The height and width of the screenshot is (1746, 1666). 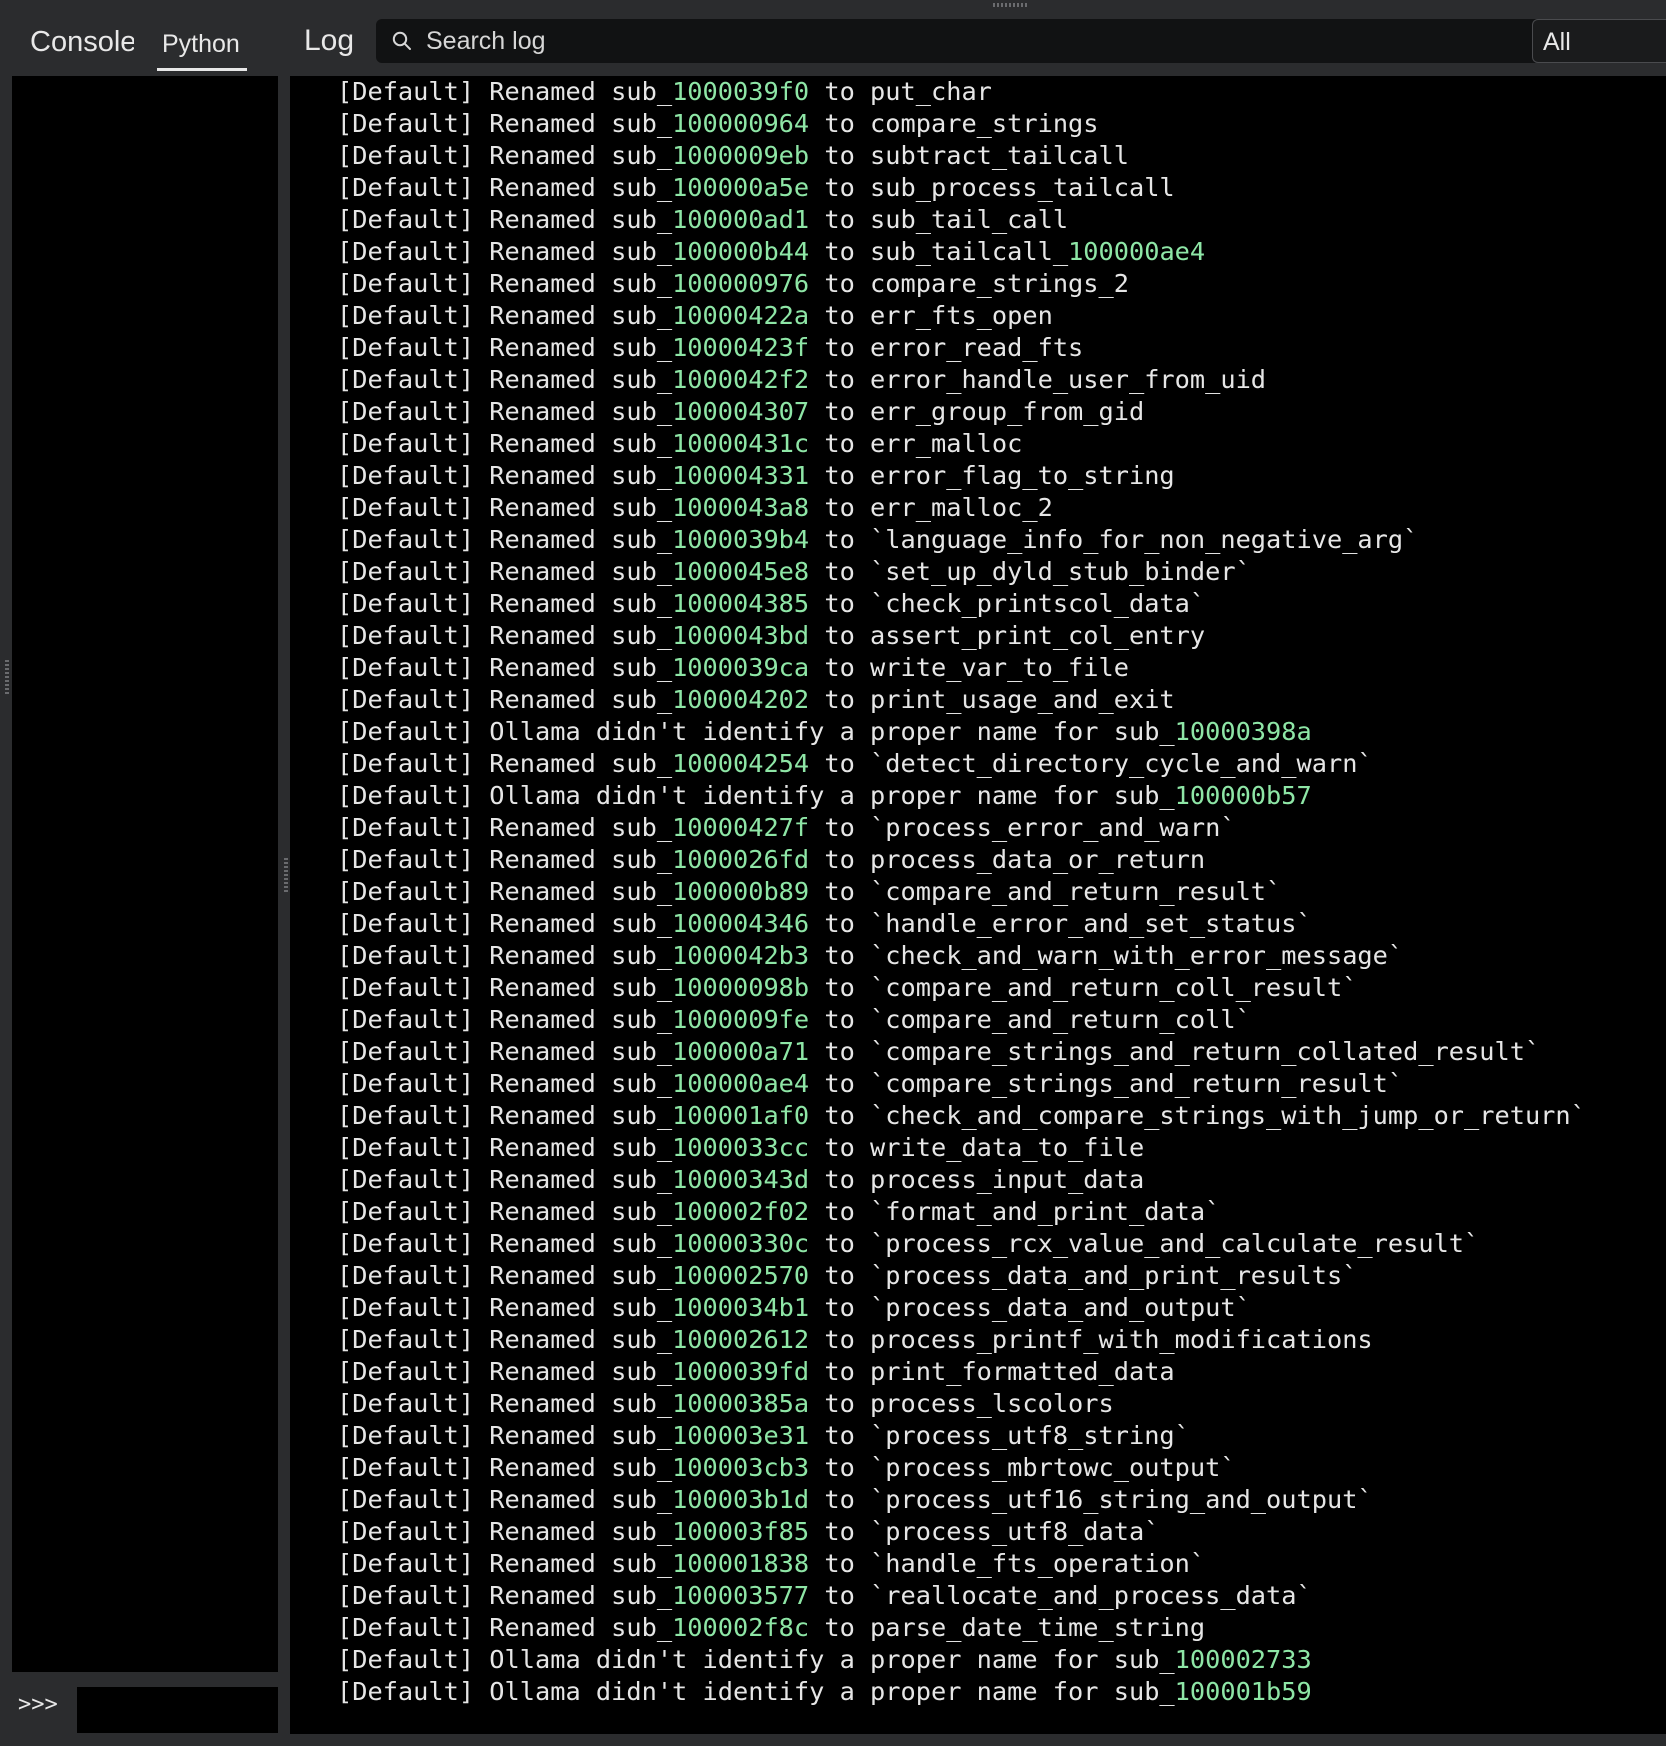 I want to click on log-line-address: 100000ad1, so click(x=740, y=219).